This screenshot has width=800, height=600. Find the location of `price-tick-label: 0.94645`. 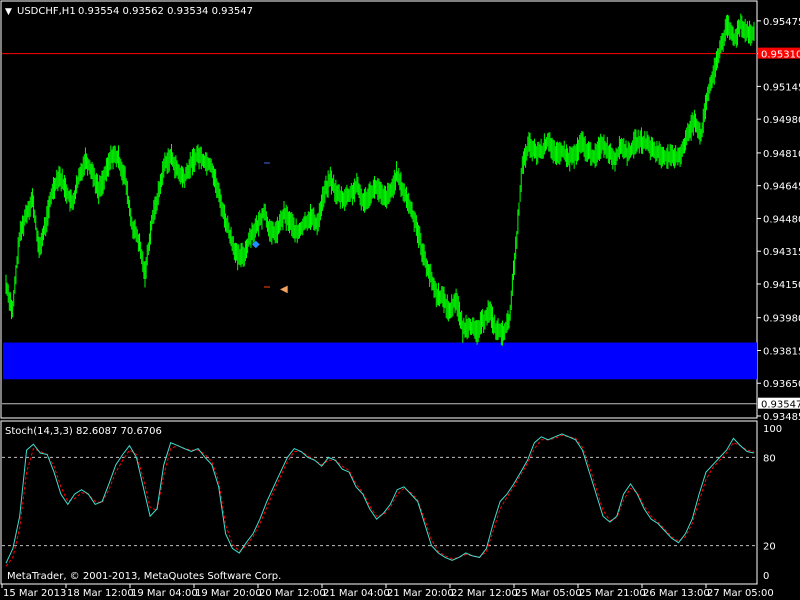

price-tick-label: 0.94645 is located at coordinates (781, 187).